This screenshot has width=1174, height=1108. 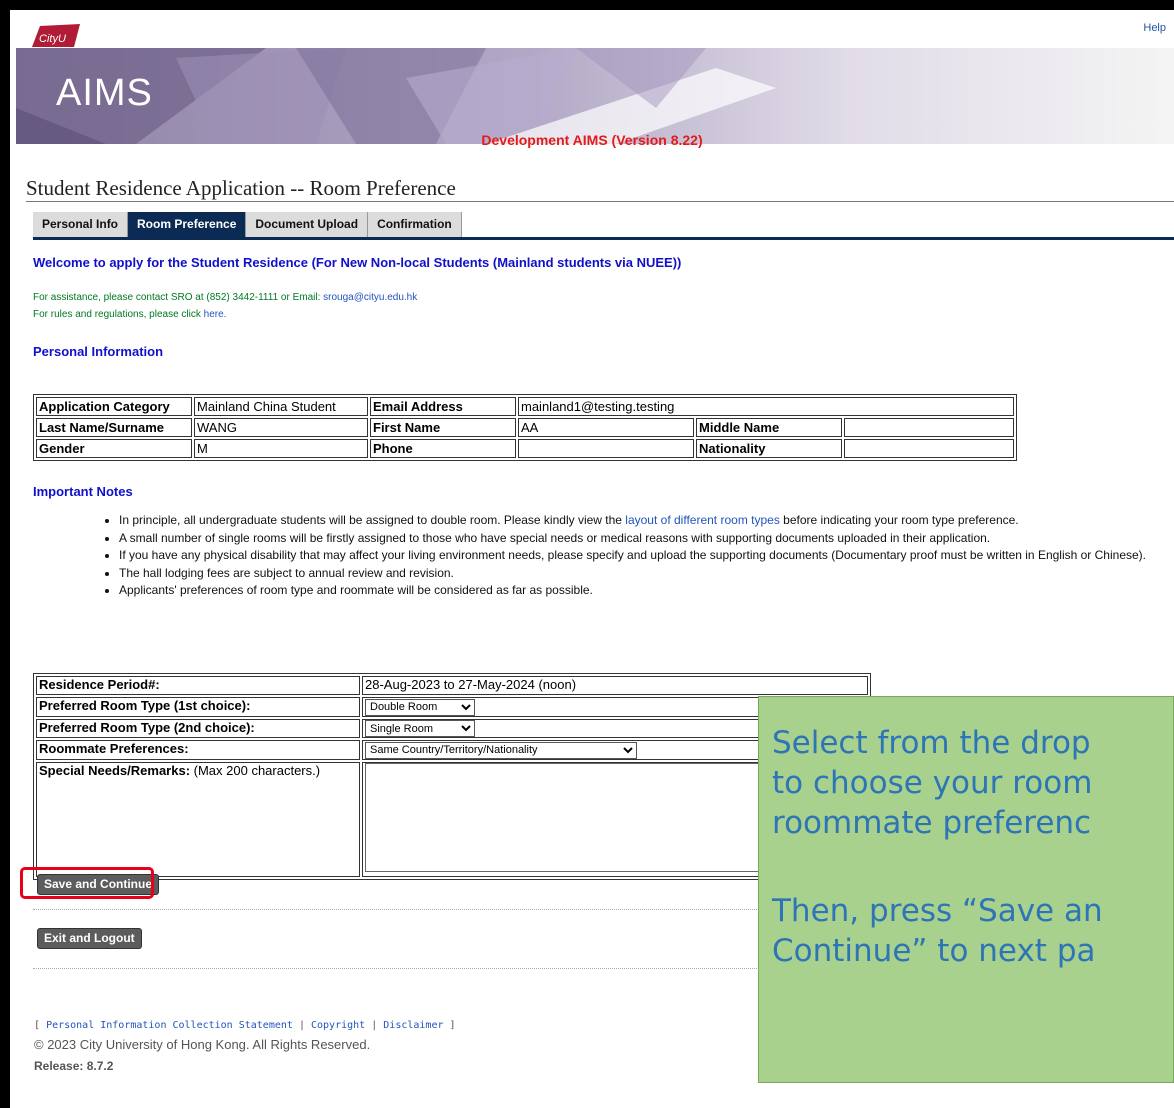 What do you see at coordinates (452, 1025) in the screenshot?
I see `footer-bracket: ]` at bounding box center [452, 1025].